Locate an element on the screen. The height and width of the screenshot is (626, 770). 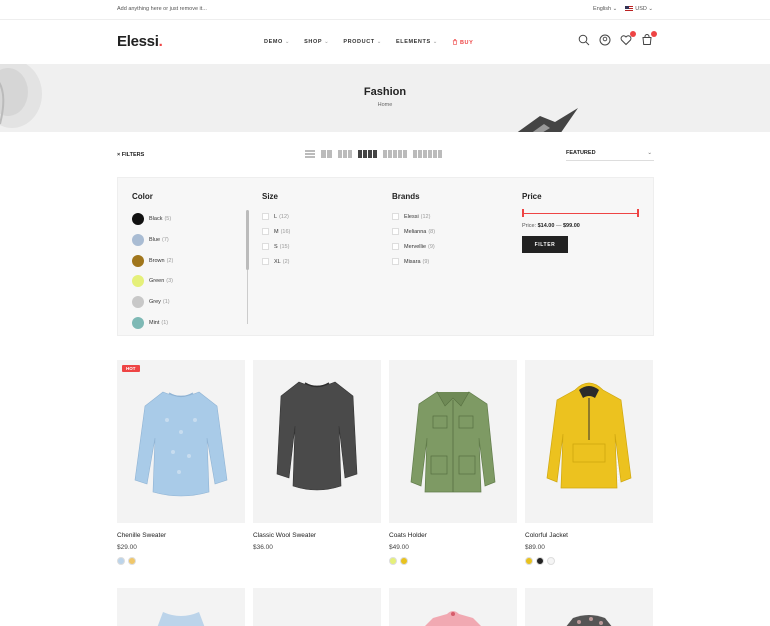
product-card: Colorful Jacket $89.00 is located at coordinates (589, 462).